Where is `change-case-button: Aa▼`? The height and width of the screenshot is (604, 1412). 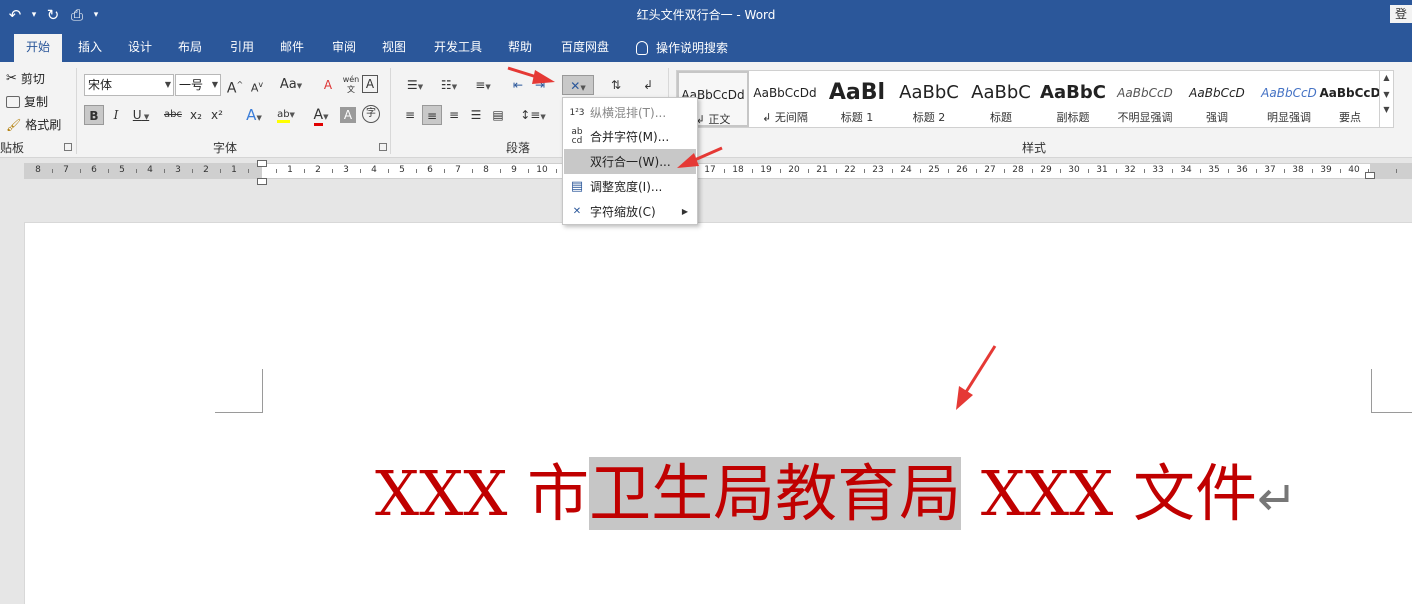 change-case-button: Aa▼ is located at coordinates (291, 85).